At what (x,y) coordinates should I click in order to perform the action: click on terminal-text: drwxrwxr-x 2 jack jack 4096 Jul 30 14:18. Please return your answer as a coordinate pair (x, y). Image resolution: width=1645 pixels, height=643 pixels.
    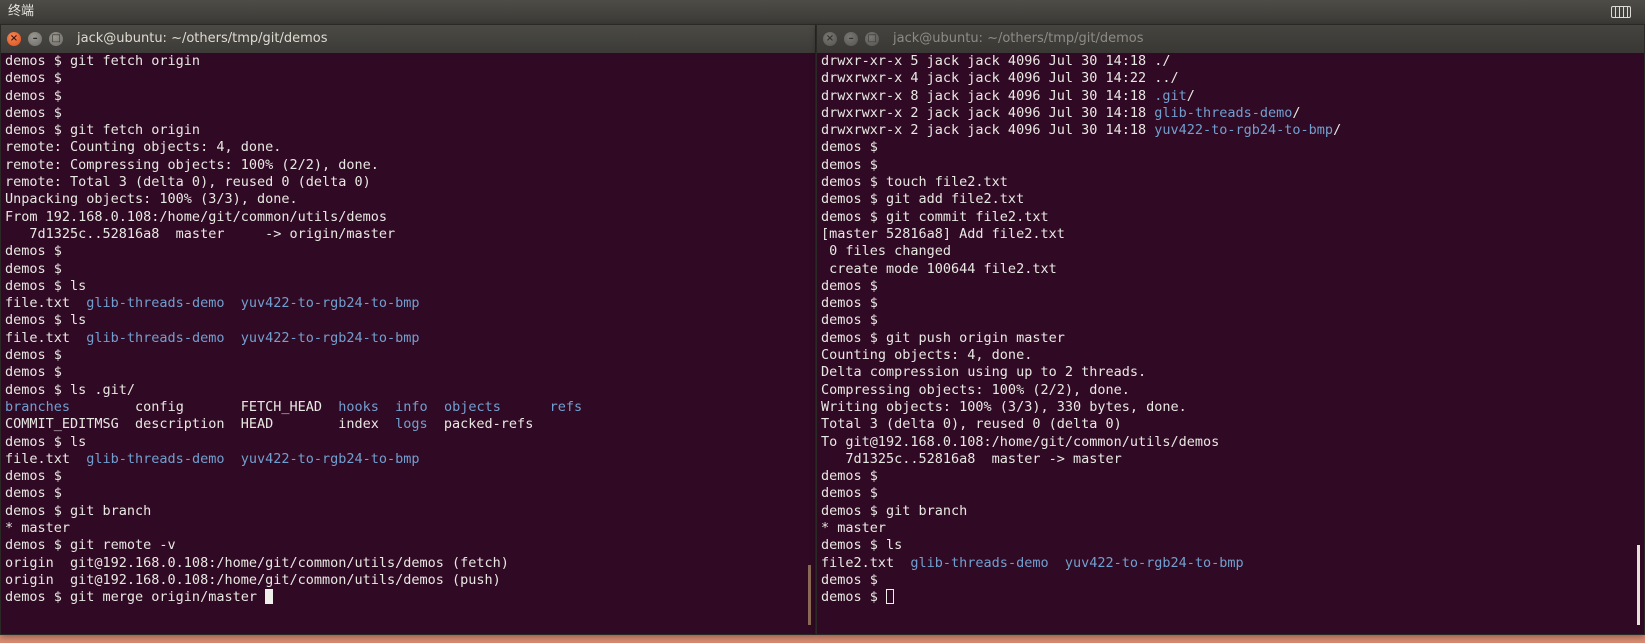
    Looking at the image, I should click on (988, 112).